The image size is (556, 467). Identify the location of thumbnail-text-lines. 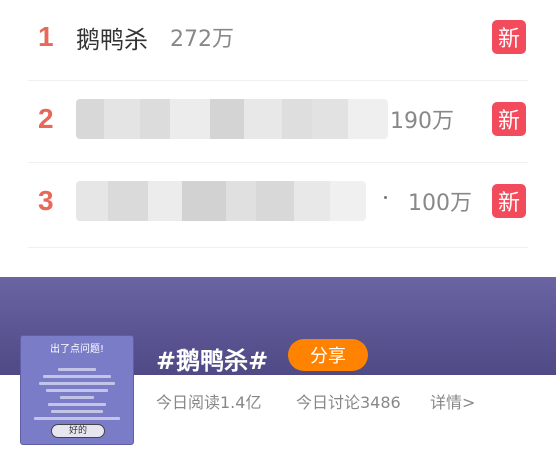
(77, 394).